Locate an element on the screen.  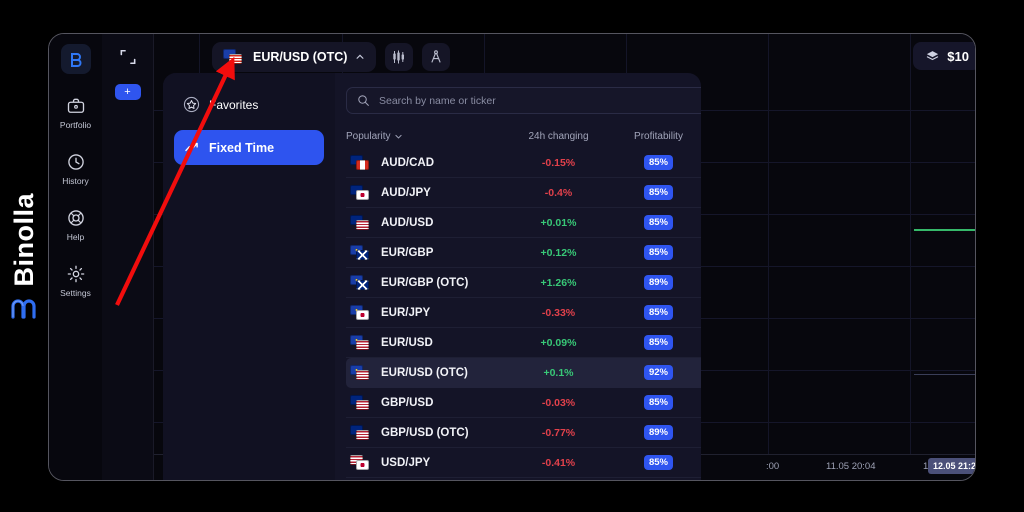
asset-row: EUR/JPY -0.33% 85% is located at coordinates (523, 313).